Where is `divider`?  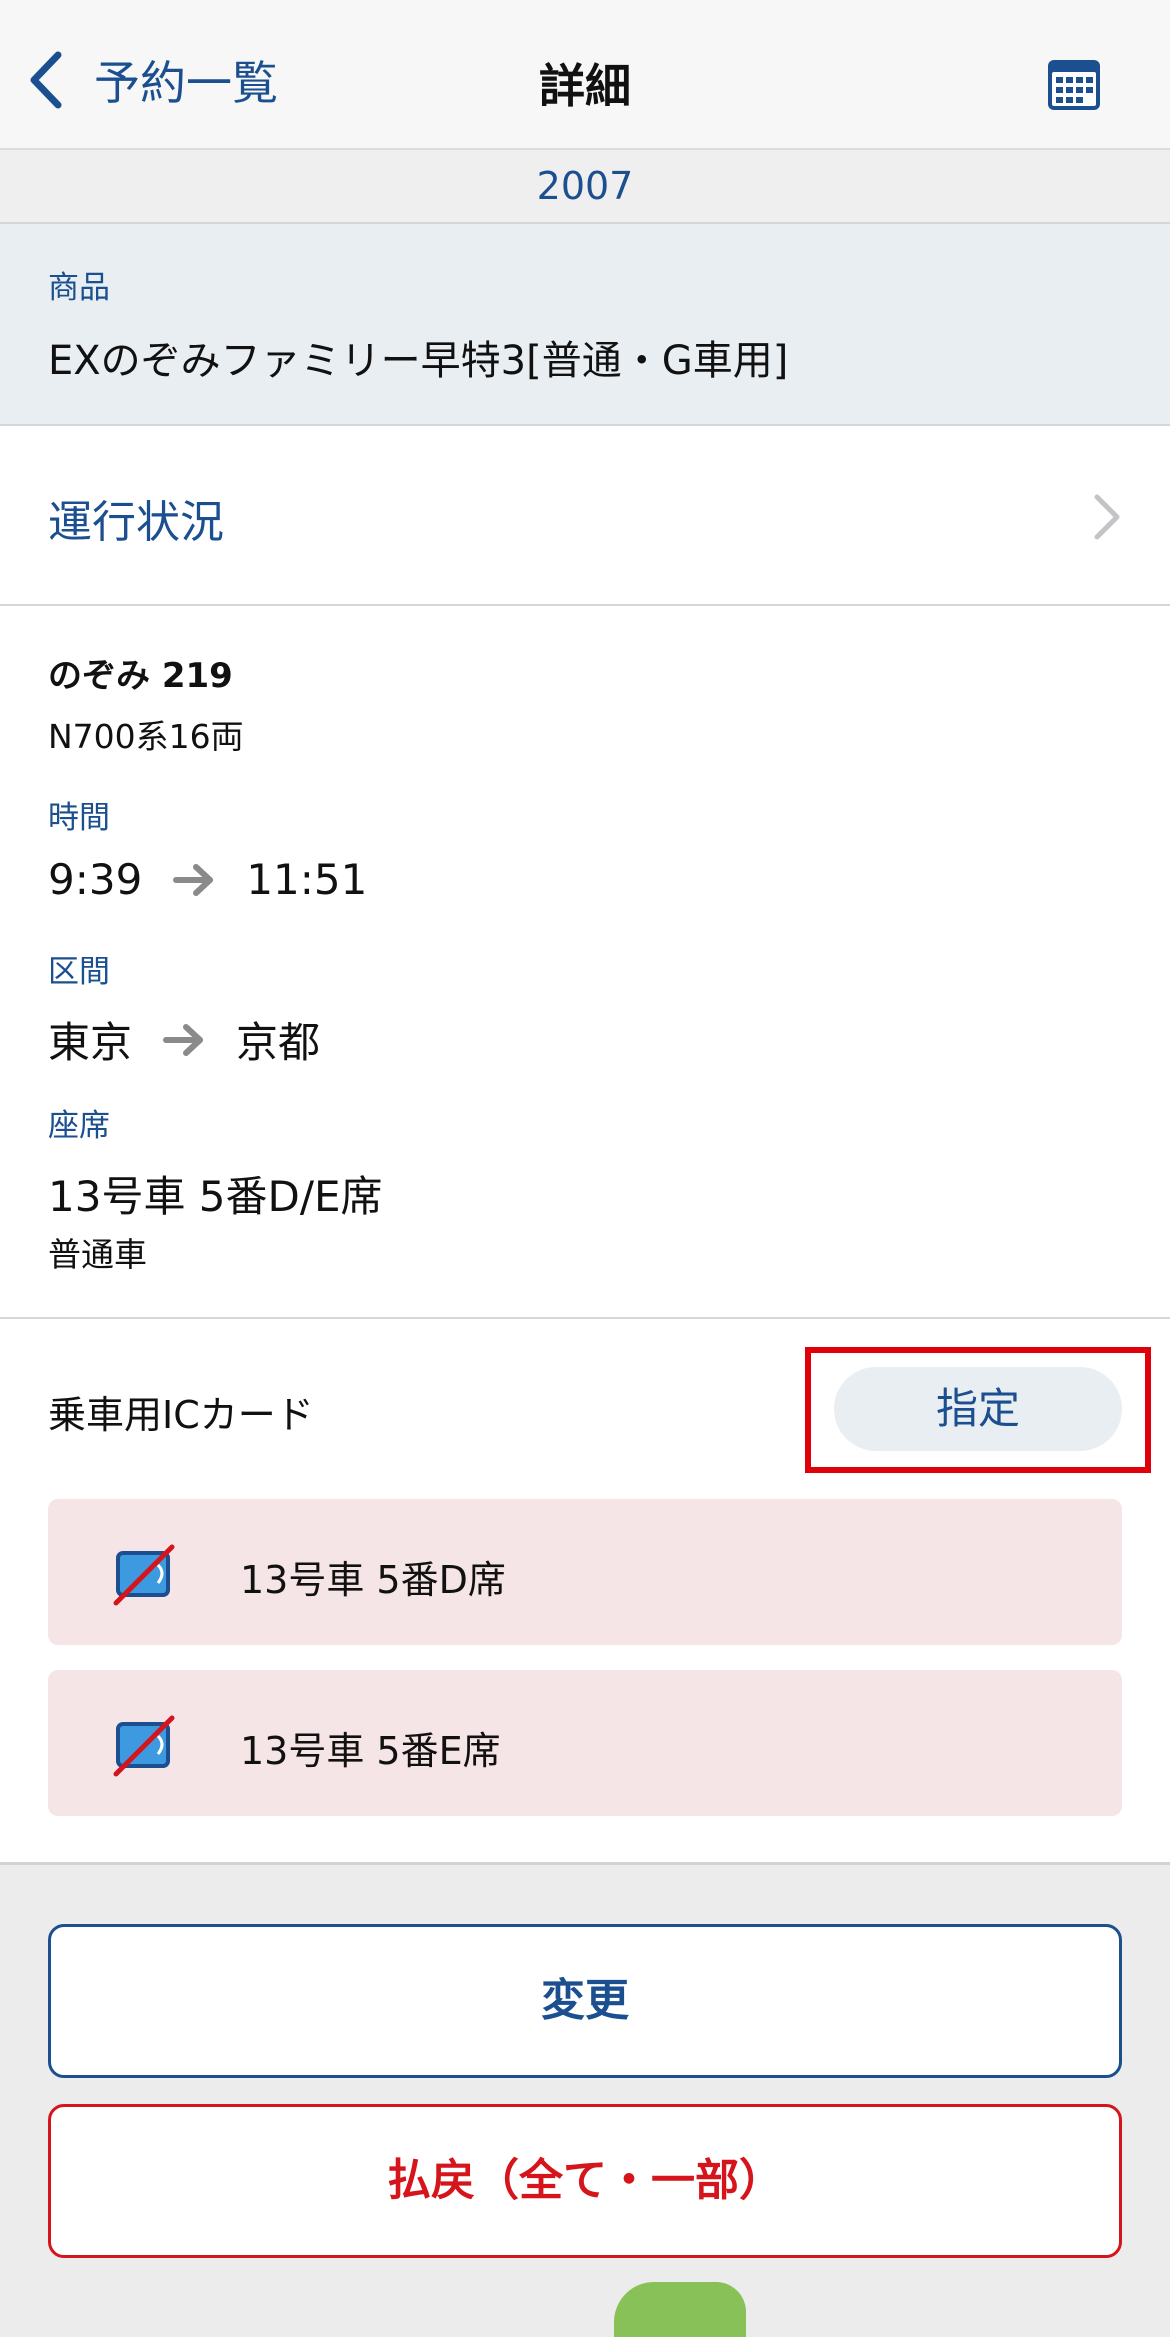
divider is located at coordinates (585, 1318).